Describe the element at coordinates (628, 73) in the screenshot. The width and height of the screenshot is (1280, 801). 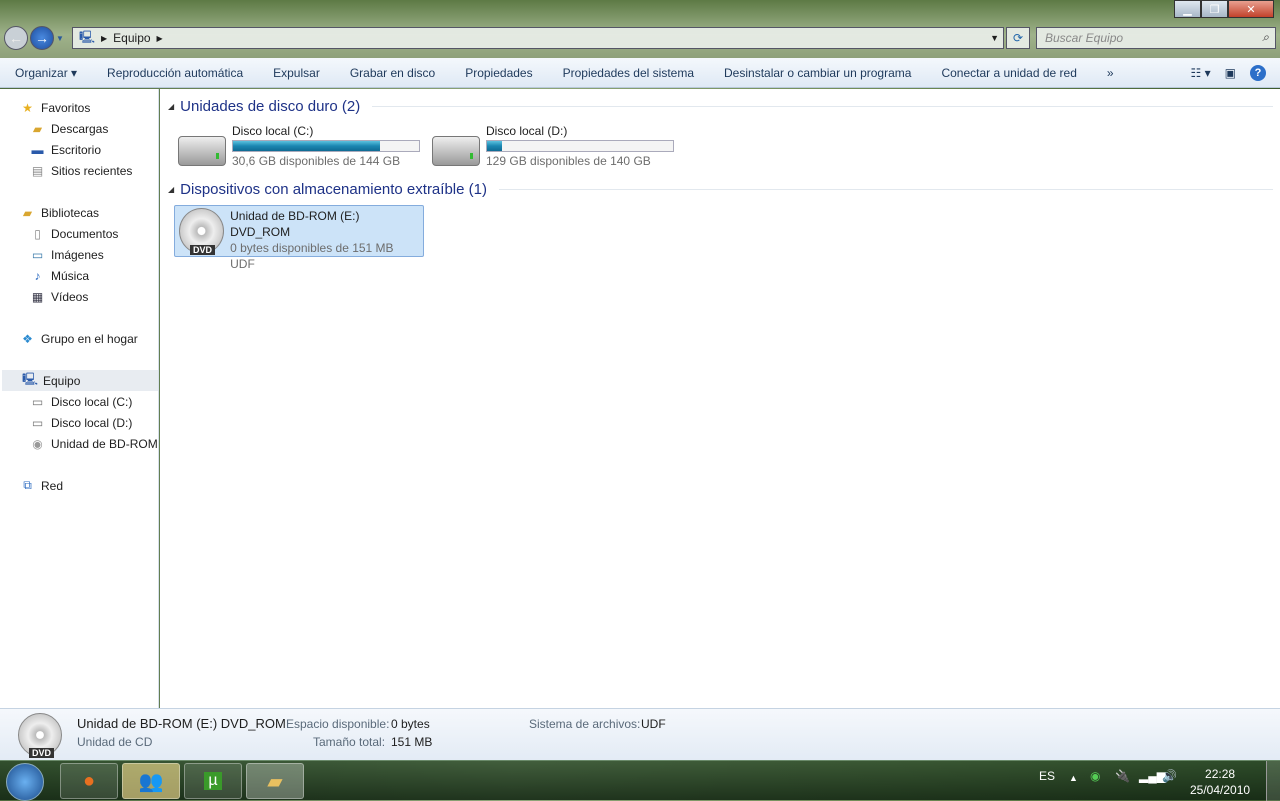
I see `system-properties-button: Propiedades del sistema` at that location.